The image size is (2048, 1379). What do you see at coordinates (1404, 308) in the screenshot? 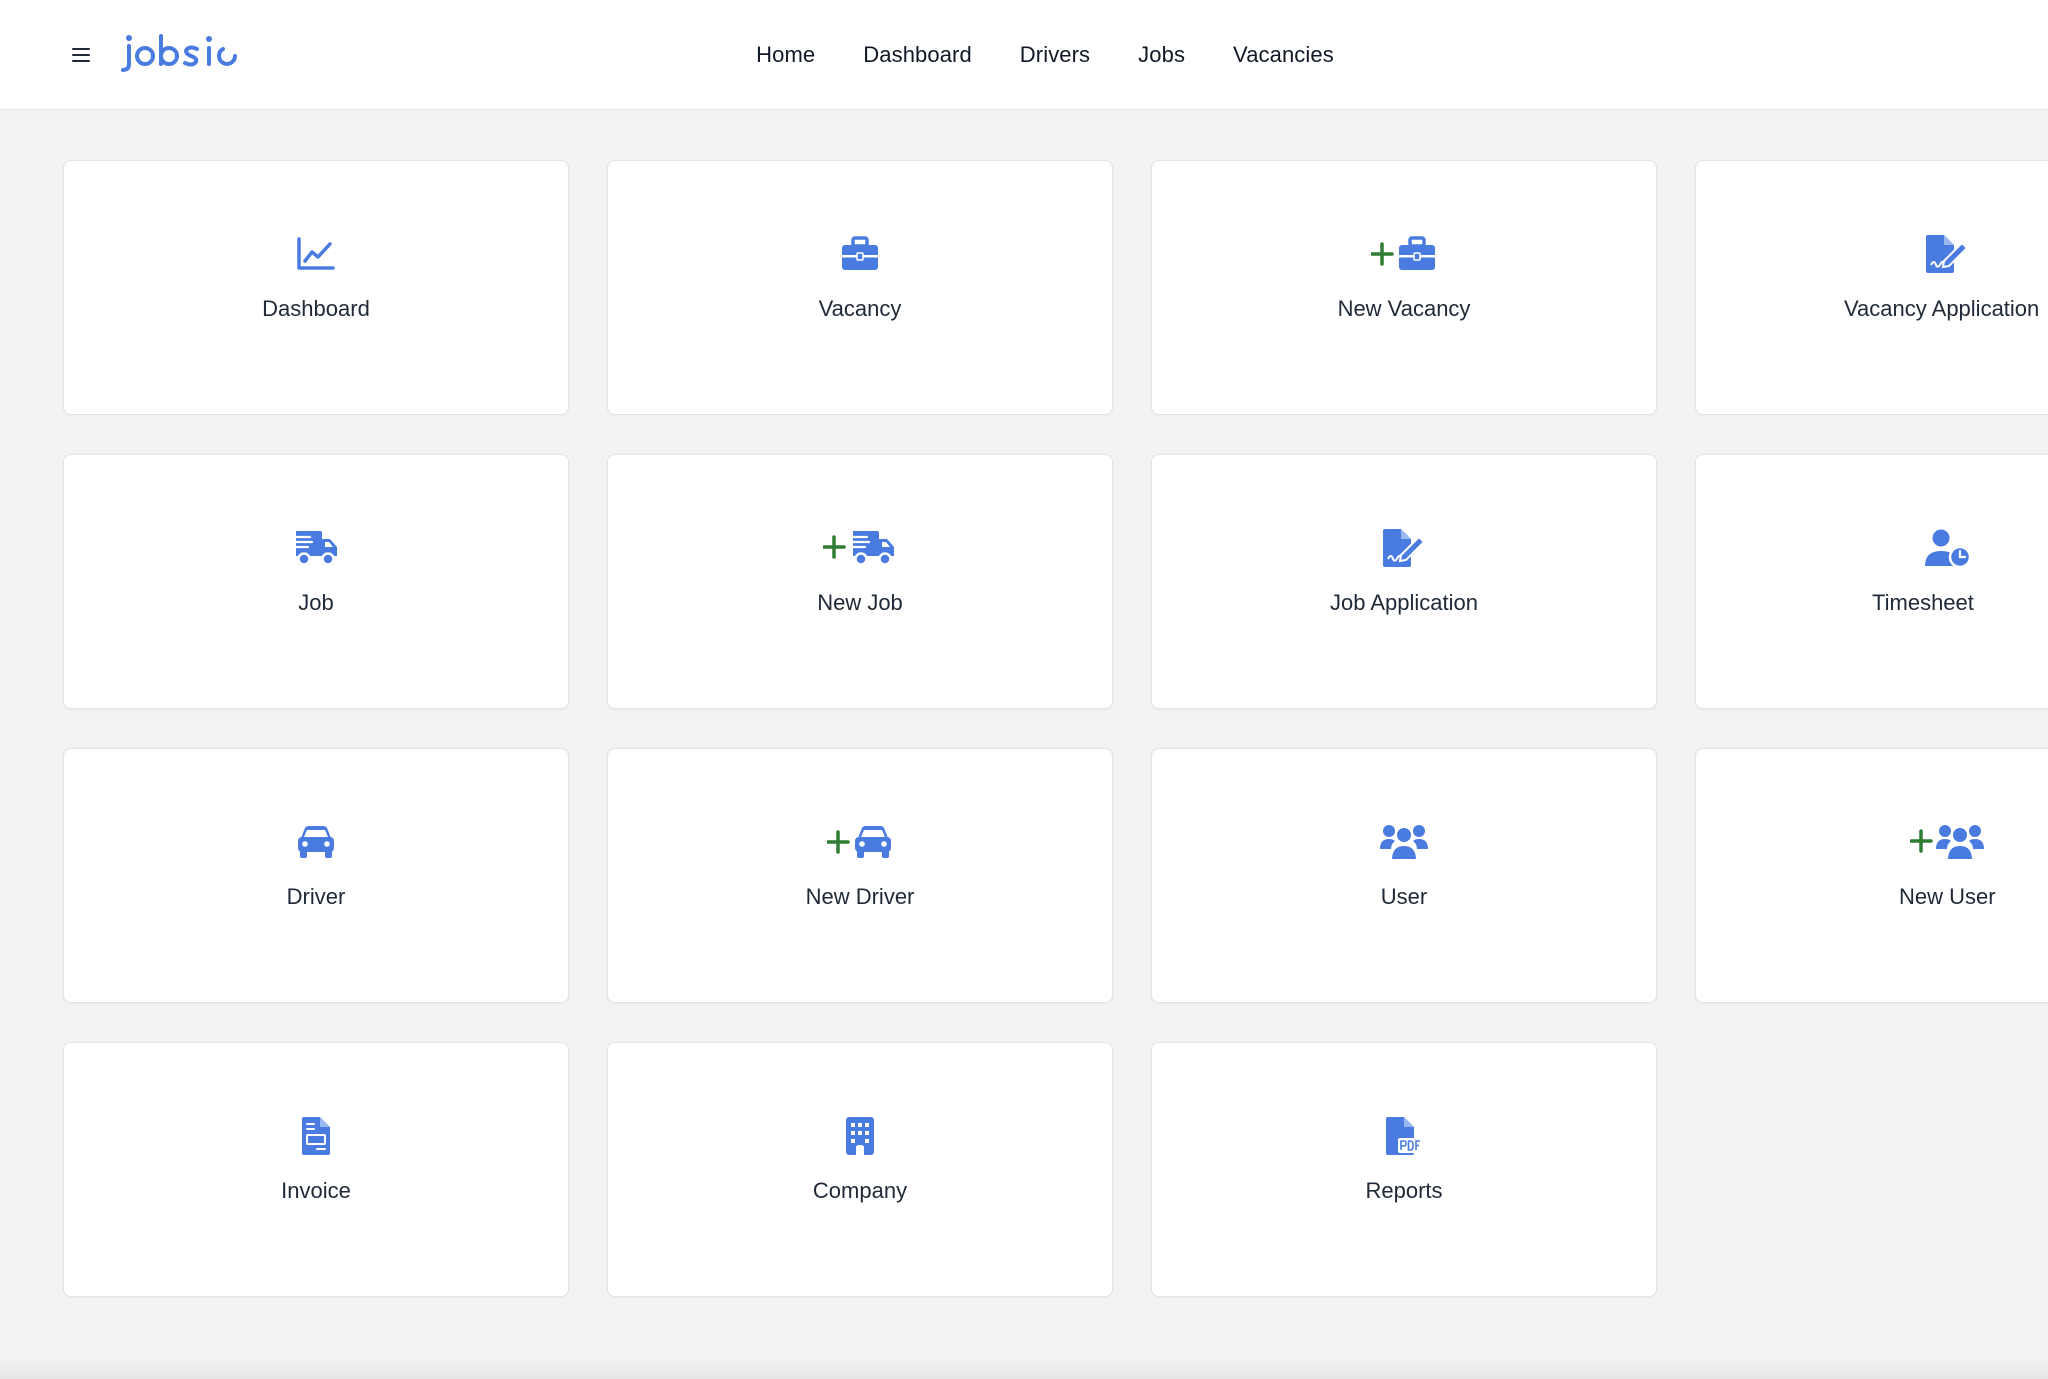
I see `tile-label: New Vacancy` at bounding box center [1404, 308].